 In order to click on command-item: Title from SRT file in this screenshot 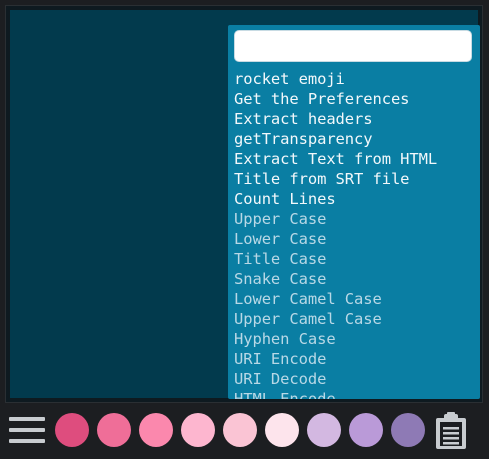, I will do `click(355, 179)`.